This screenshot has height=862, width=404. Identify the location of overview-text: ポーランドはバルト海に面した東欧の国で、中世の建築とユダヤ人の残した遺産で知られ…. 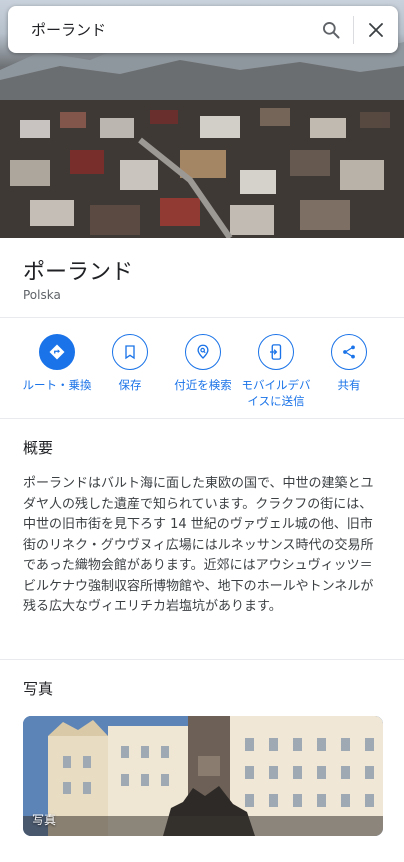
(198, 545).